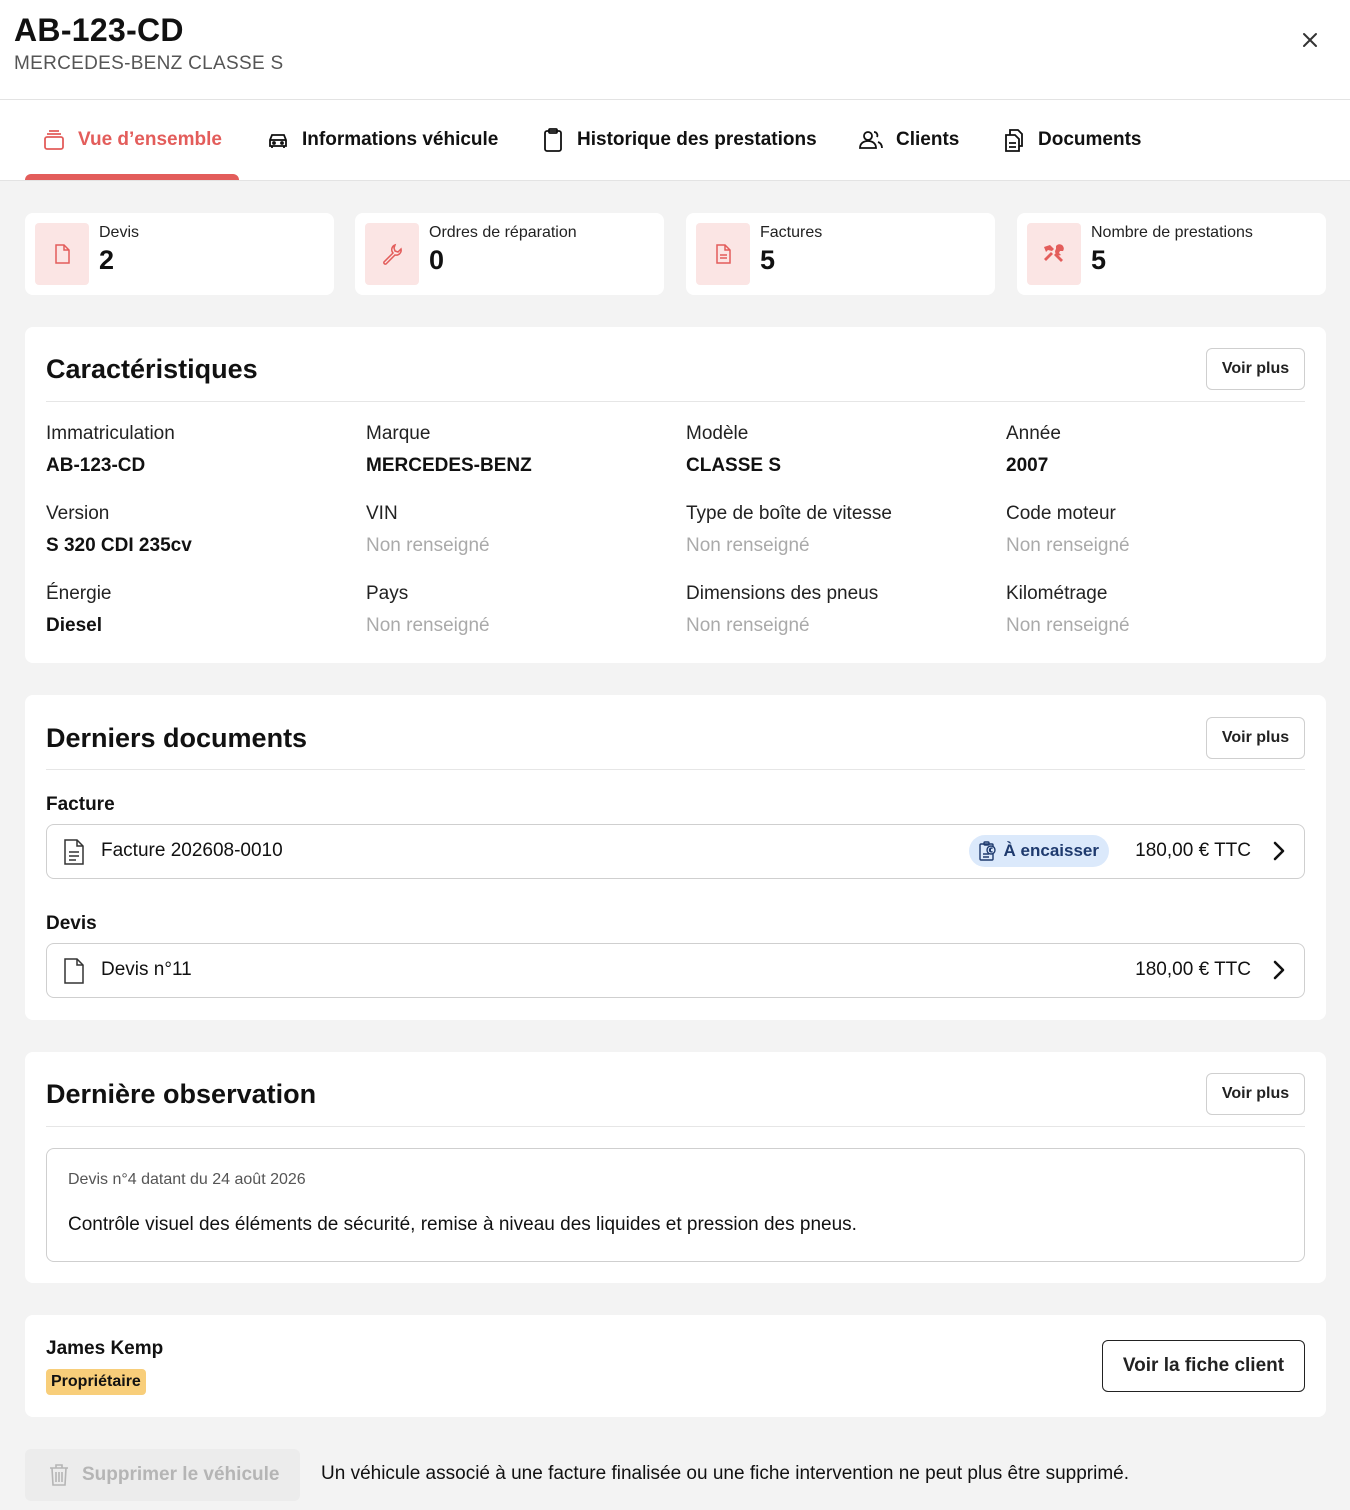 The width and height of the screenshot is (1350, 1510). Describe the element at coordinates (99, 30) in the screenshot. I see `vehicle-plate: AB-123-CD` at that location.